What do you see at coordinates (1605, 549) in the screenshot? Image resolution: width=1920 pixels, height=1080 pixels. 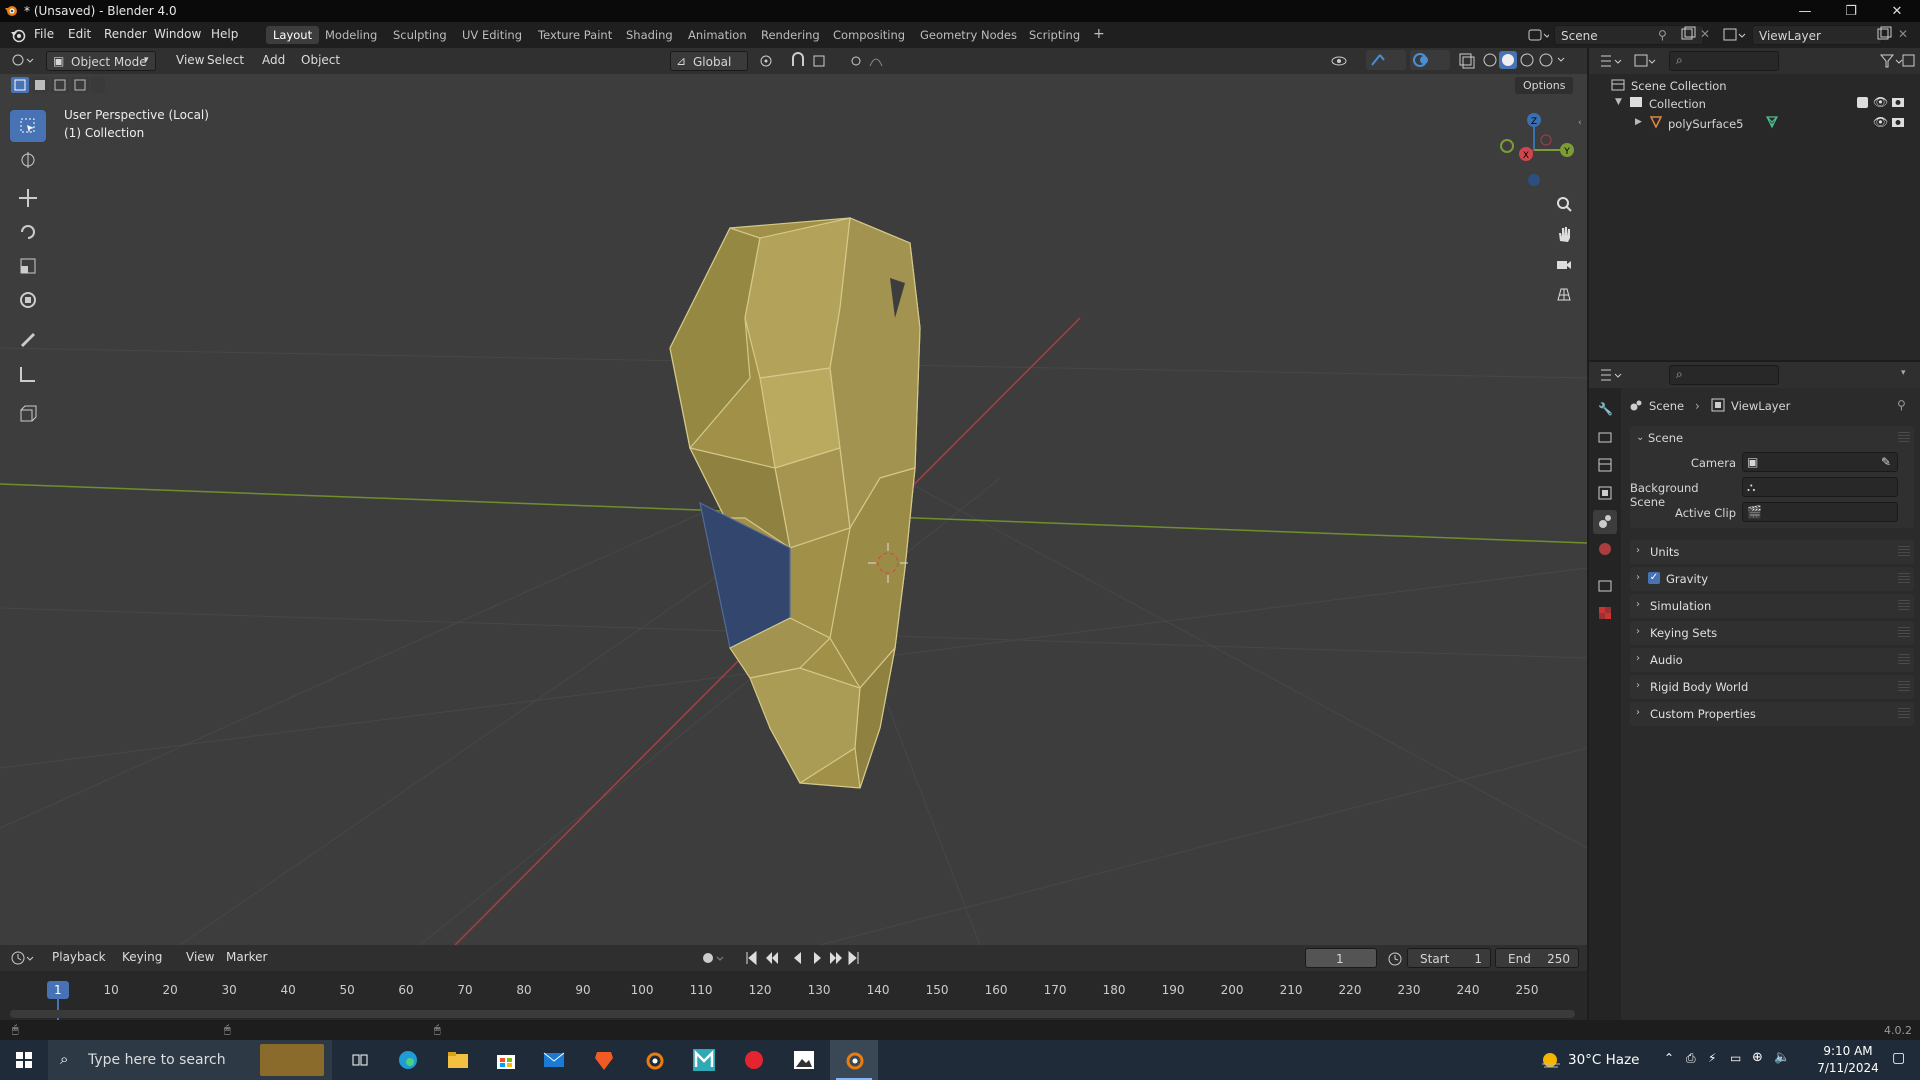 I see `world-tab-icon` at bounding box center [1605, 549].